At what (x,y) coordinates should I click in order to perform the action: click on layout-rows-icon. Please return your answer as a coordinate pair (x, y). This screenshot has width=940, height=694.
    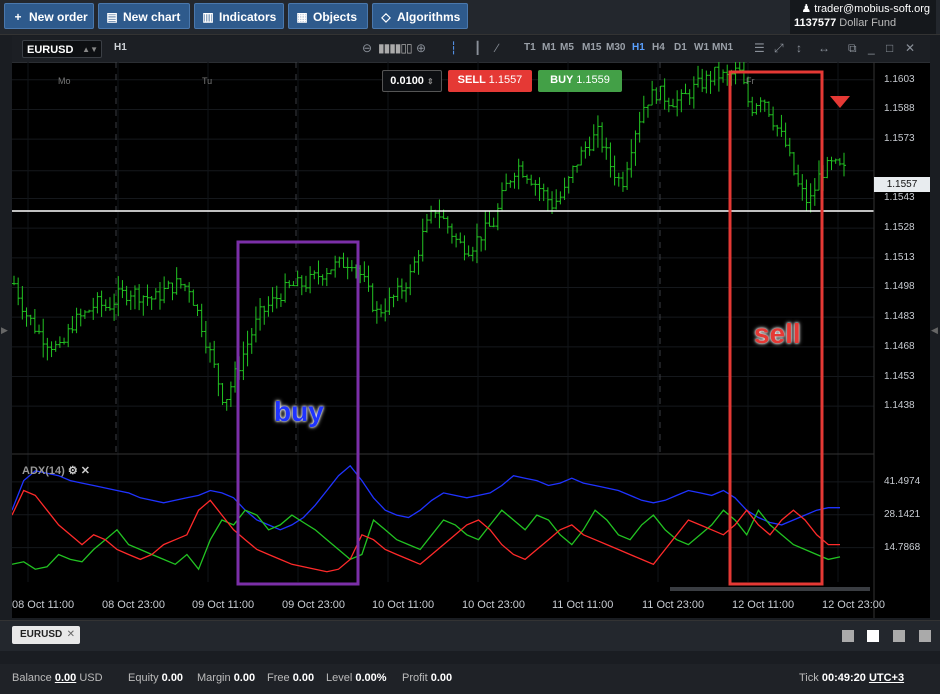
    Looking at the image, I should click on (925, 636).